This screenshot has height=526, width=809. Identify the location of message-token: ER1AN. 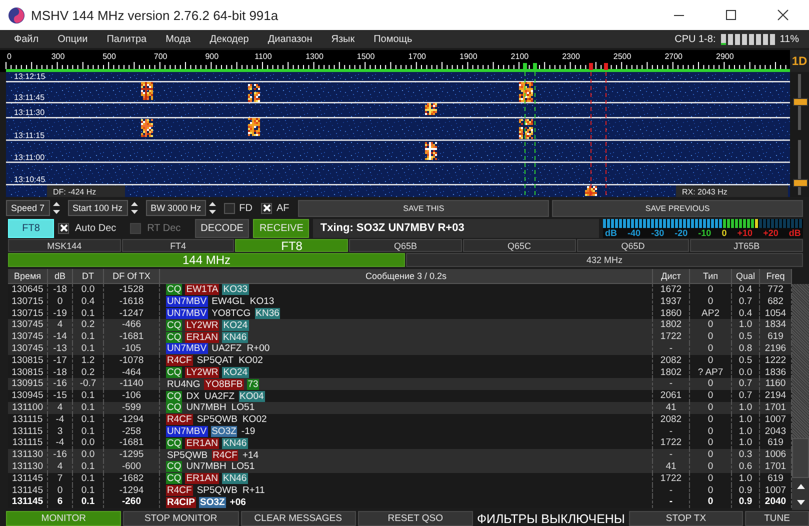
(202, 478).